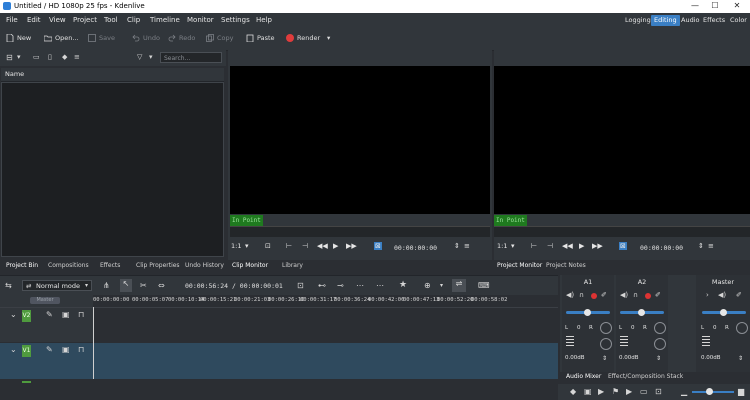  What do you see at coordinates (81, 349) in the screenshot?
I see `track-lock-icon: ⊓` at bounding box center [81, 349].